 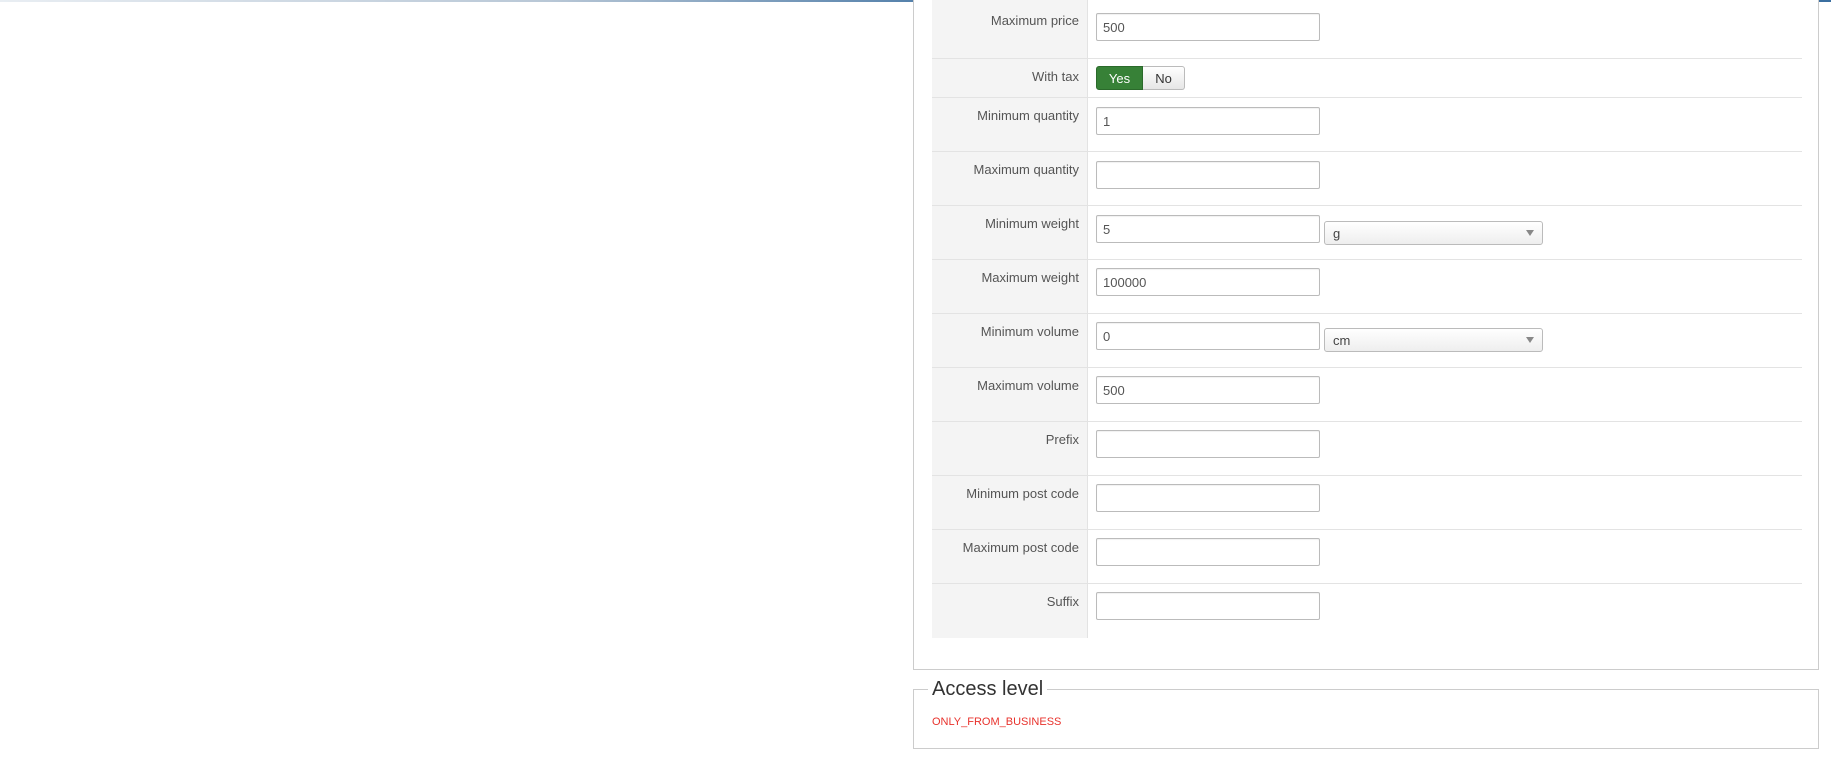 I want to click on minimum-weight-input, so click(x=1208, y=229).